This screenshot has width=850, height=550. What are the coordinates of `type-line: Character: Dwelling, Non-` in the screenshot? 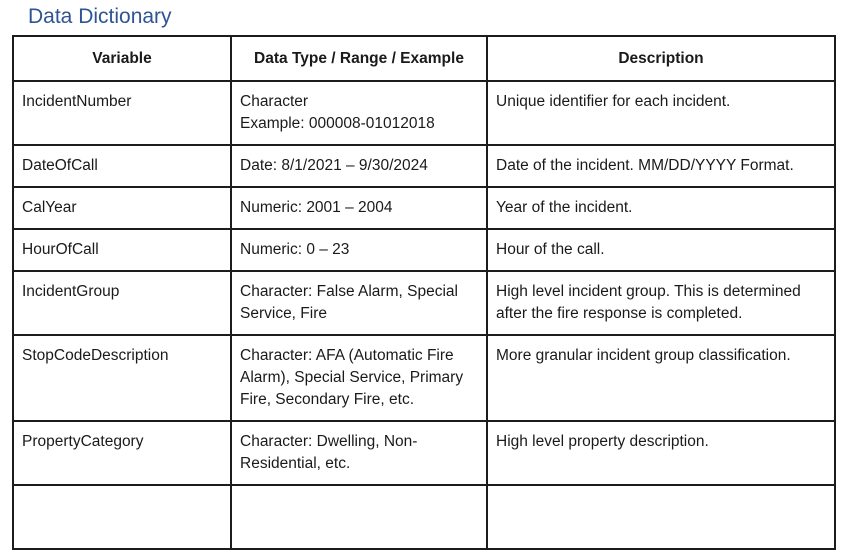 It's located at (329, 441).